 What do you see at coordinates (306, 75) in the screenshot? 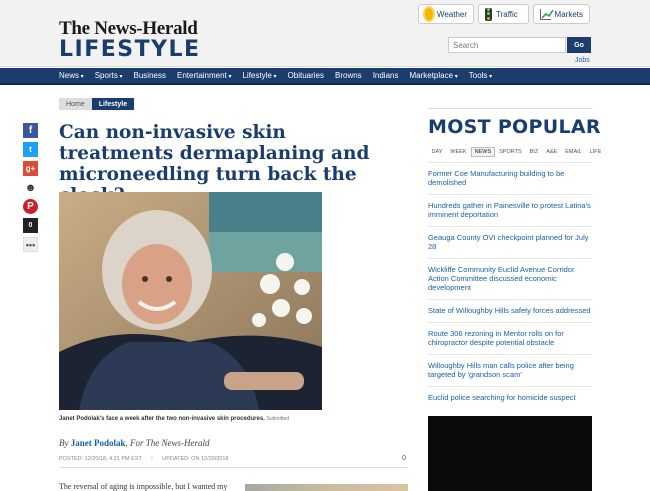
I see `nav-obituaries: Obituaries` at bounding box center [306, 75].